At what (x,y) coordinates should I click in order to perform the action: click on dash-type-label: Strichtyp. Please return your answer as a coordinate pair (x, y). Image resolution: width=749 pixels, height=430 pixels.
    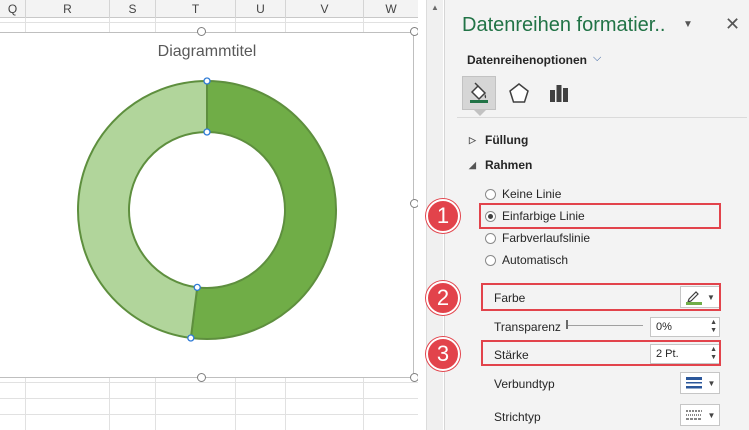
    Looking at the image, I should click on (517, 417).